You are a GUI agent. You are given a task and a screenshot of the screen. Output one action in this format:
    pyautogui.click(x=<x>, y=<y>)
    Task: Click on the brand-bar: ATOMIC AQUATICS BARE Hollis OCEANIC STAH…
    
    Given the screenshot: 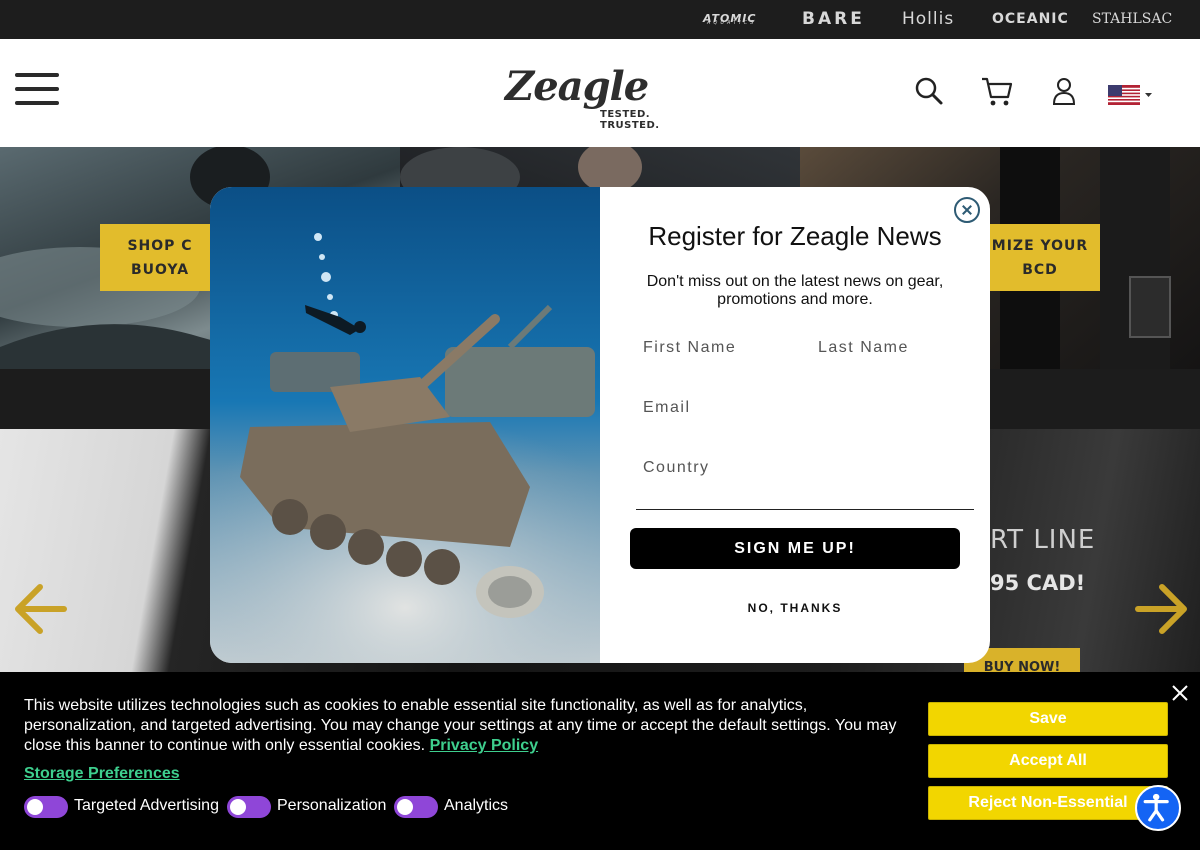 What is the action you would take?
    pyautogui.click(x=600, y=19)
    